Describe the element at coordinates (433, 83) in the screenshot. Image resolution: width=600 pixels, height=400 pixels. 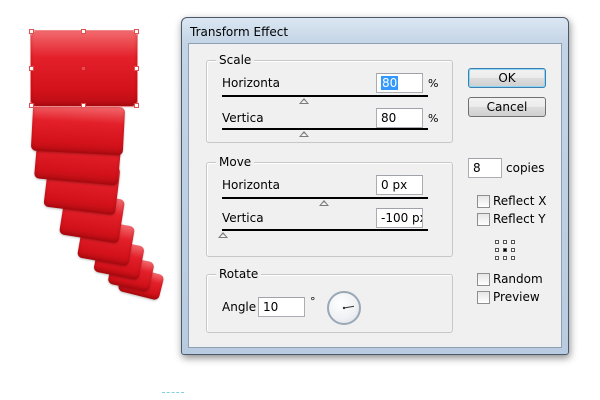
I see `scale-horizontal-unit: %` at that location.